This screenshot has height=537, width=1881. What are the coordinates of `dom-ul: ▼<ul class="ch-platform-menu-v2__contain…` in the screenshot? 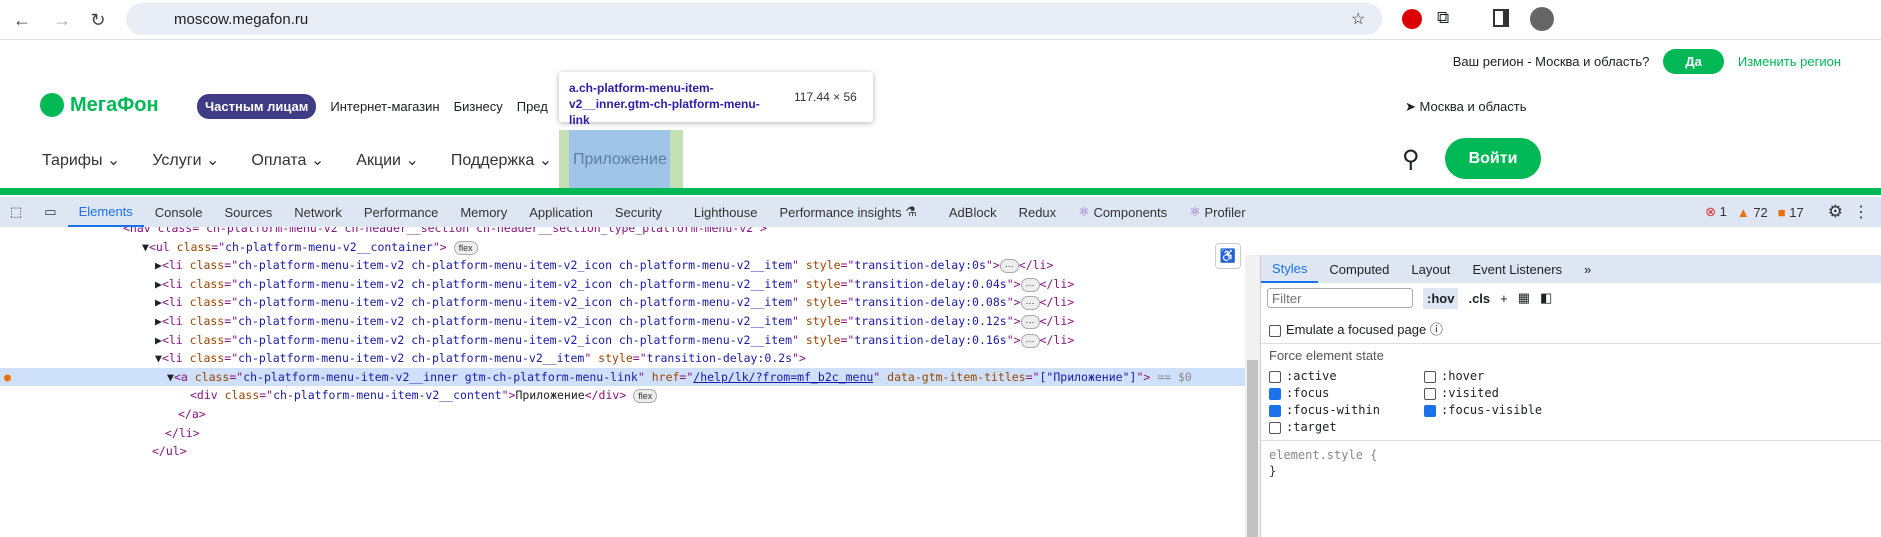 It's located at (622, 247).